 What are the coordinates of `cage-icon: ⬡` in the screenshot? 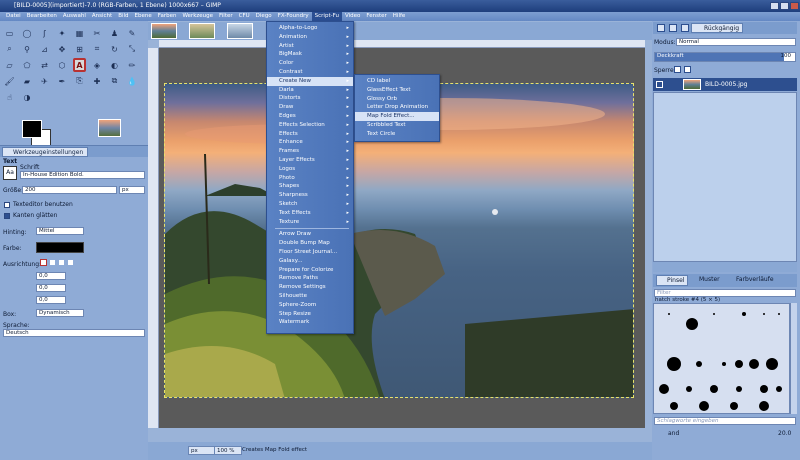 It's located at (62, 65).